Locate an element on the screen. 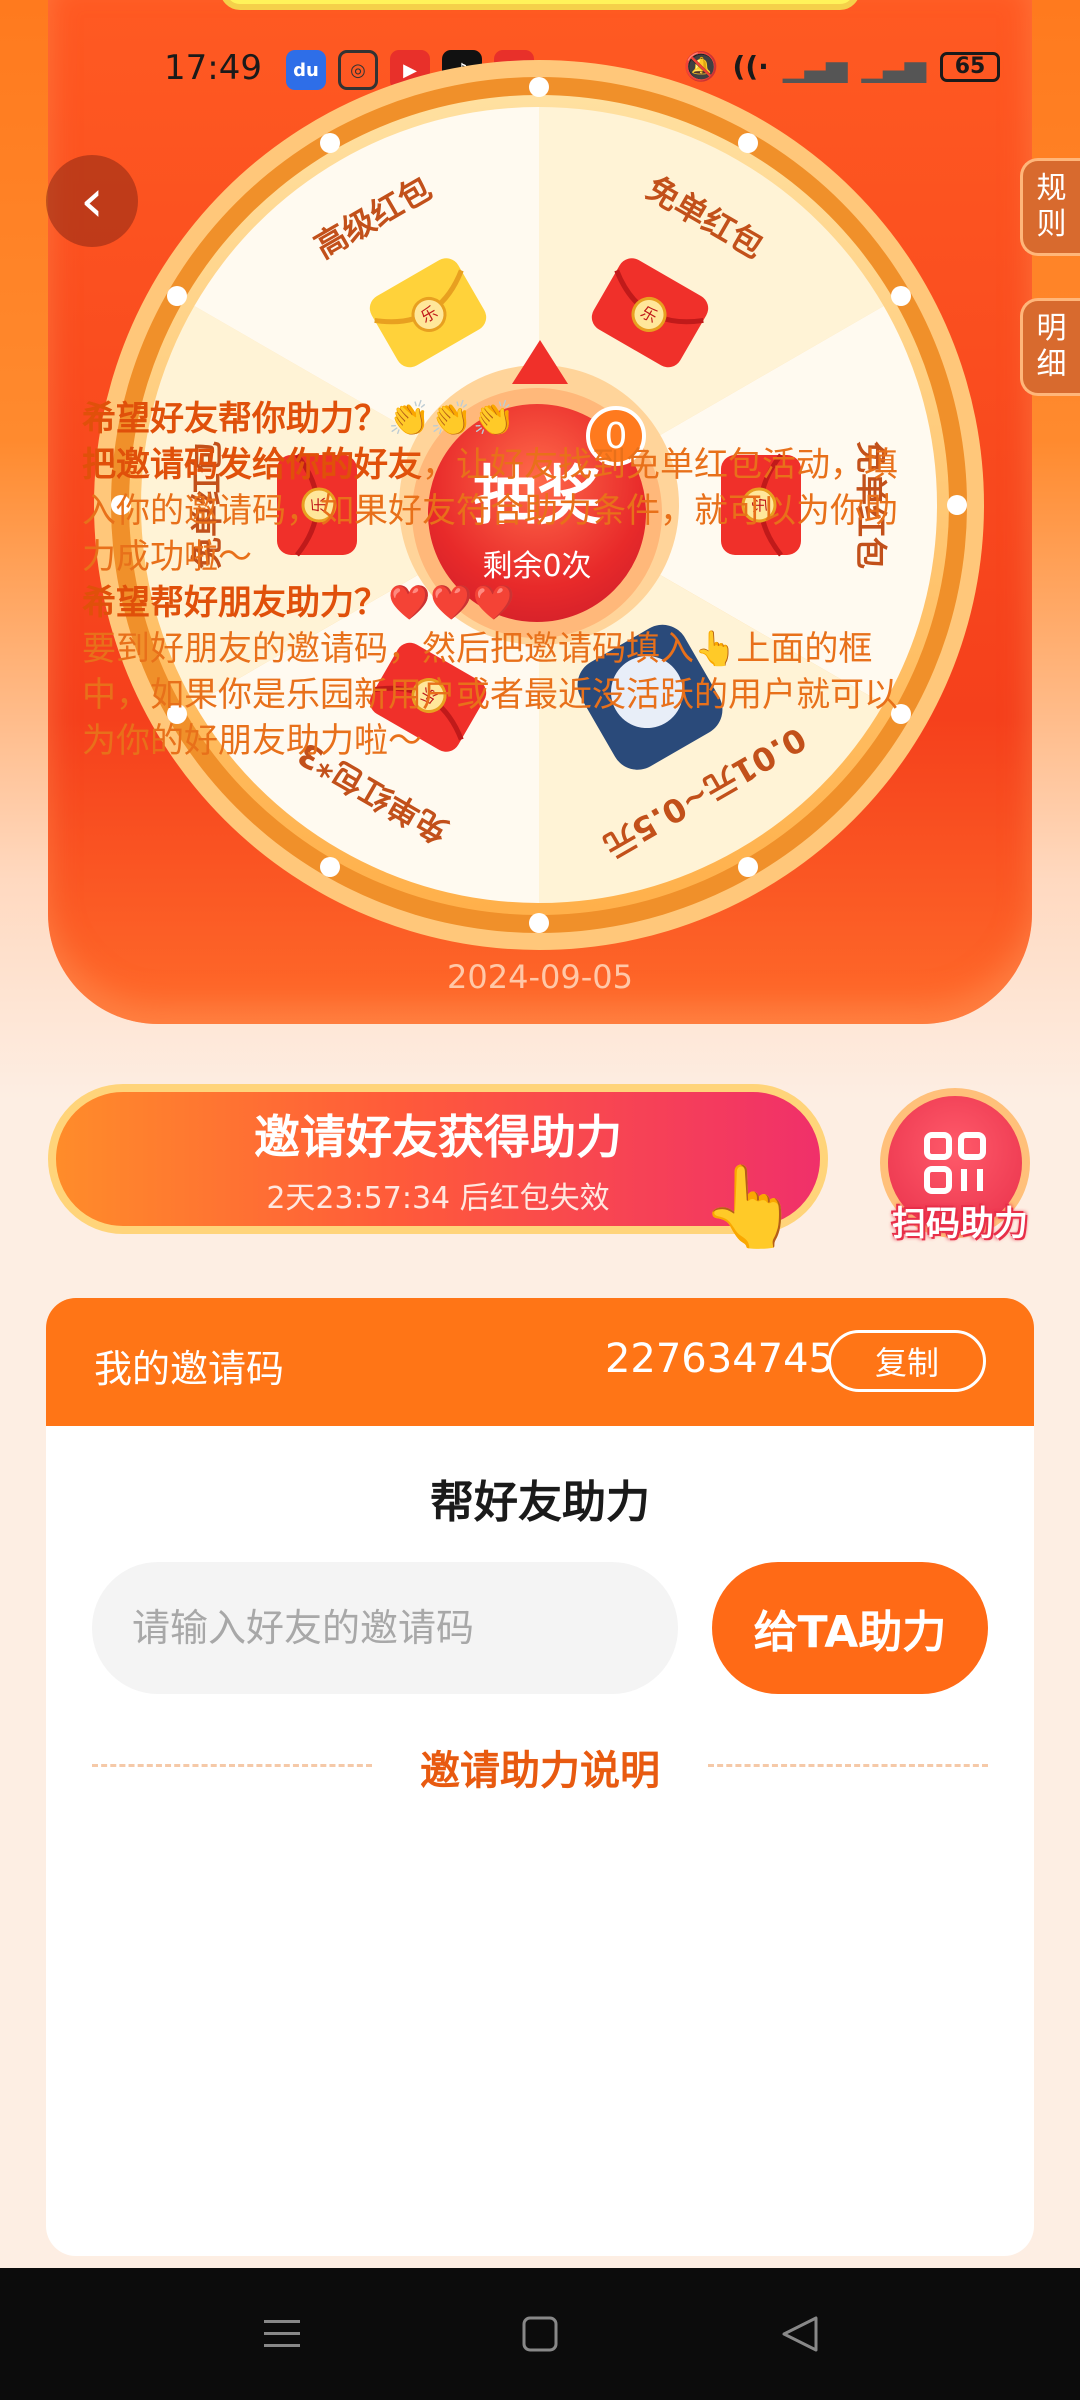 This screenshot has height=2400, width=1080. divider-right is located at coordinates (848, 1765).